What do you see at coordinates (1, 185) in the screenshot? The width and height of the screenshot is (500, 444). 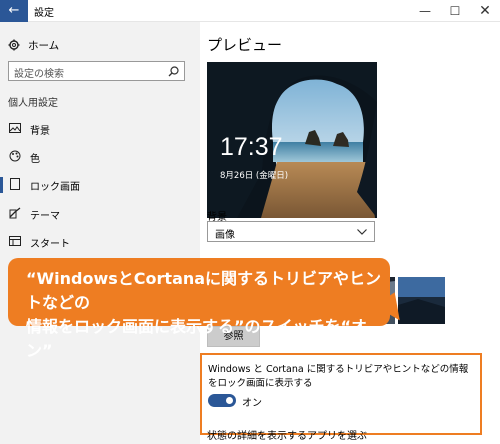 I see `selection-indicator` at bounding box center [1, 185].